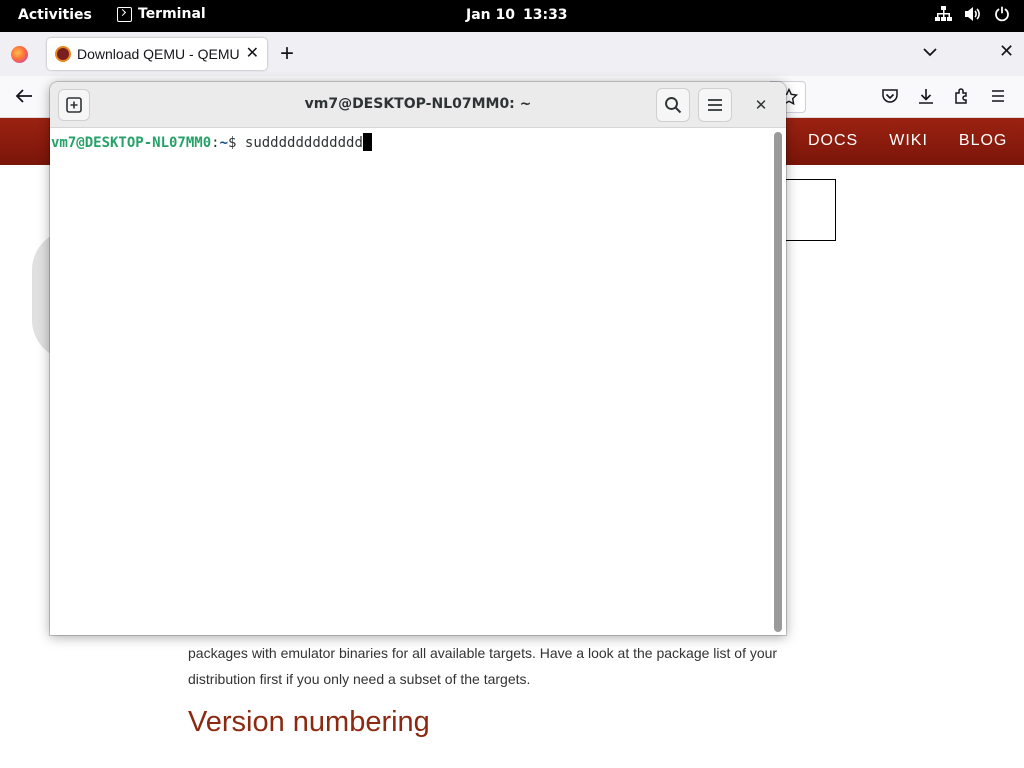 Image resolution: width=1024 pixels, height=768 pixels. Describe the element at coordinates (545, 15) in the screenshot. I see `clock-time: 13:33` at that location.